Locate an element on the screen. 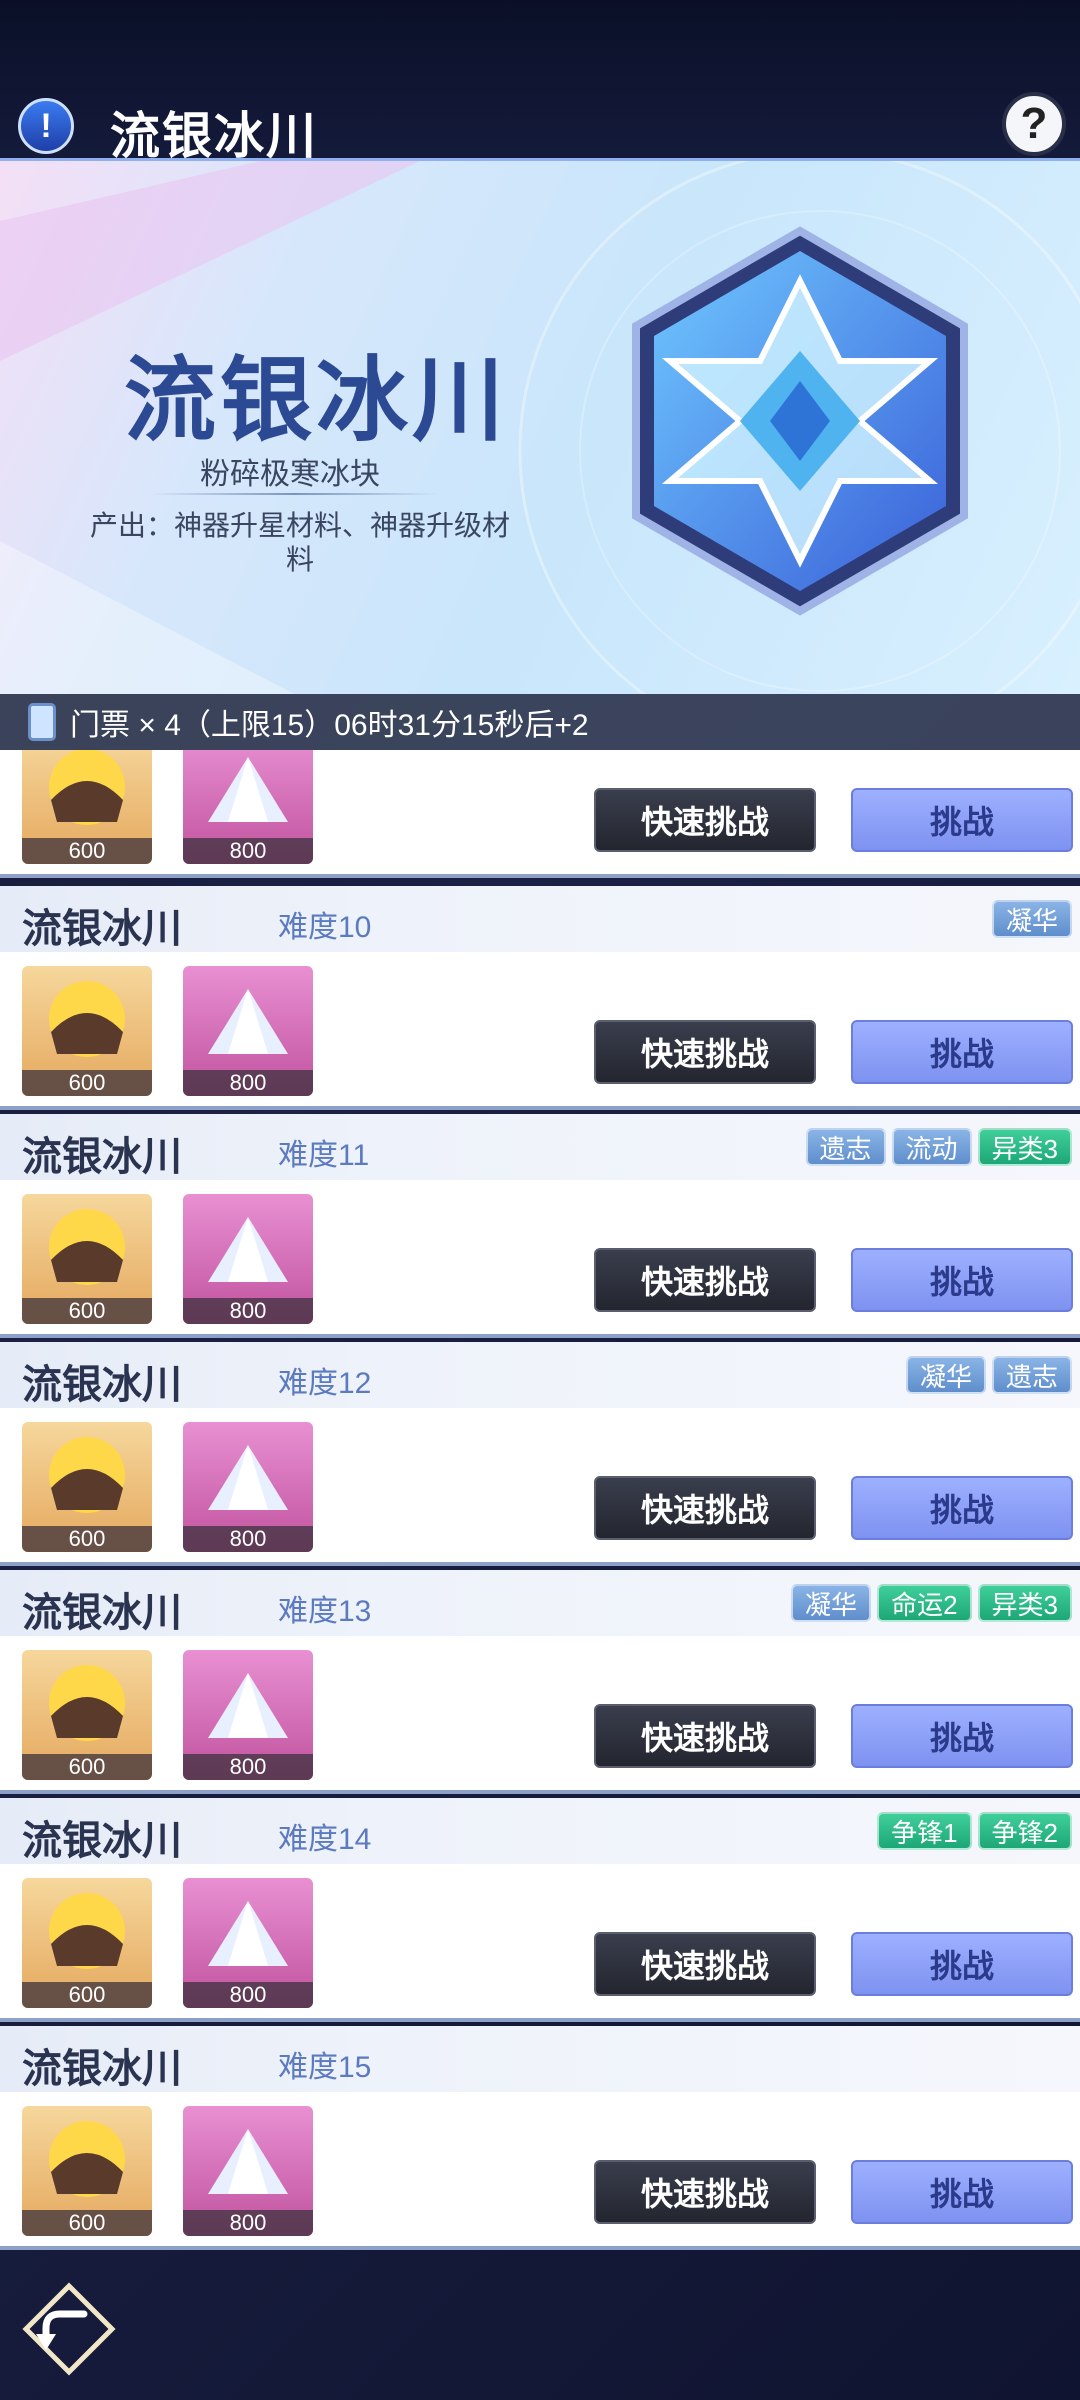  modifier-tags: 凝华 is located at coordinates (1031, 919).